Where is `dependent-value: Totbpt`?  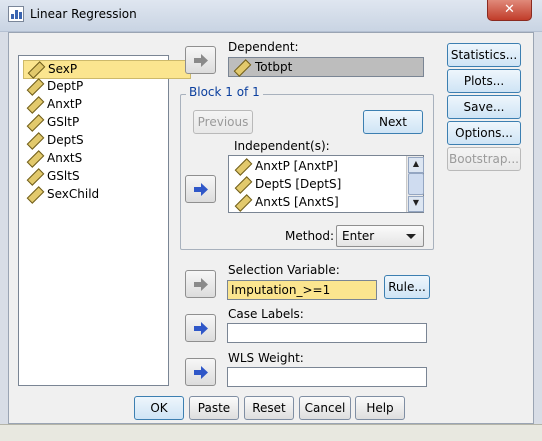
dependent-value: Totbpt is located at coordinates (274, 67).